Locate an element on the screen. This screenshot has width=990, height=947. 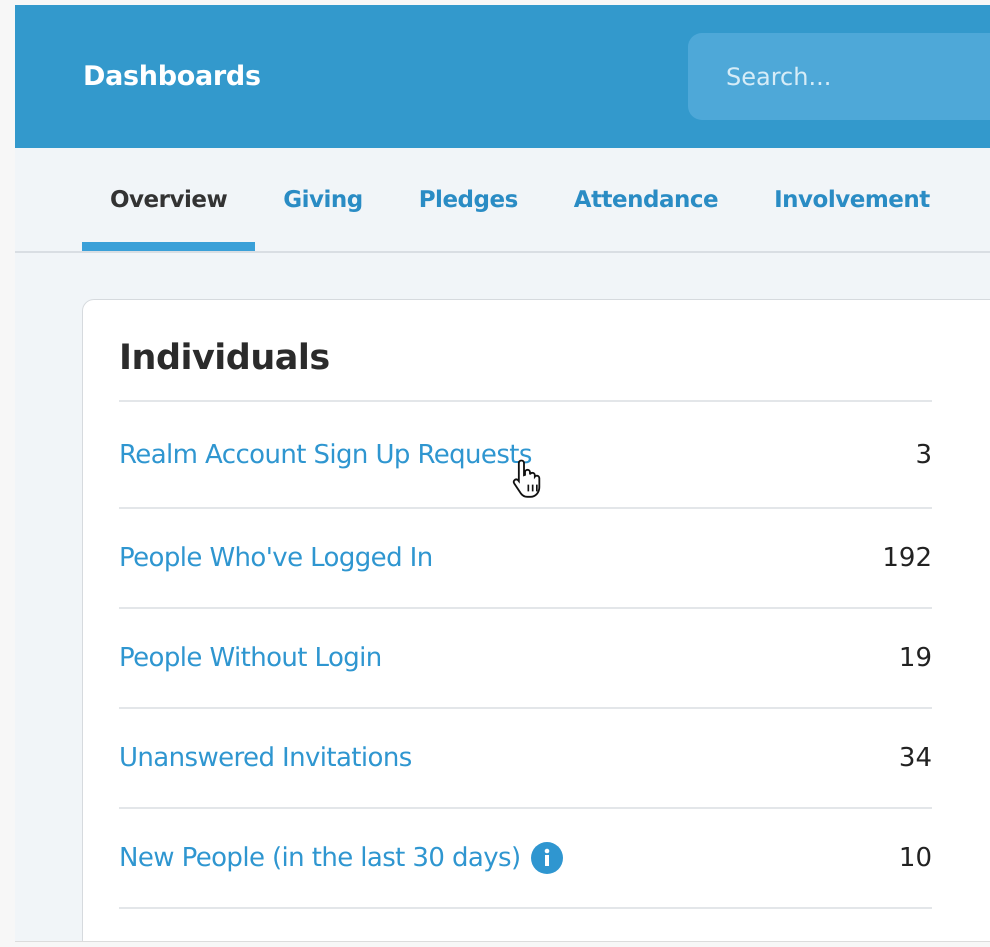
report-link: New People (in the last 30 days) is located at coordinates (319, 858).